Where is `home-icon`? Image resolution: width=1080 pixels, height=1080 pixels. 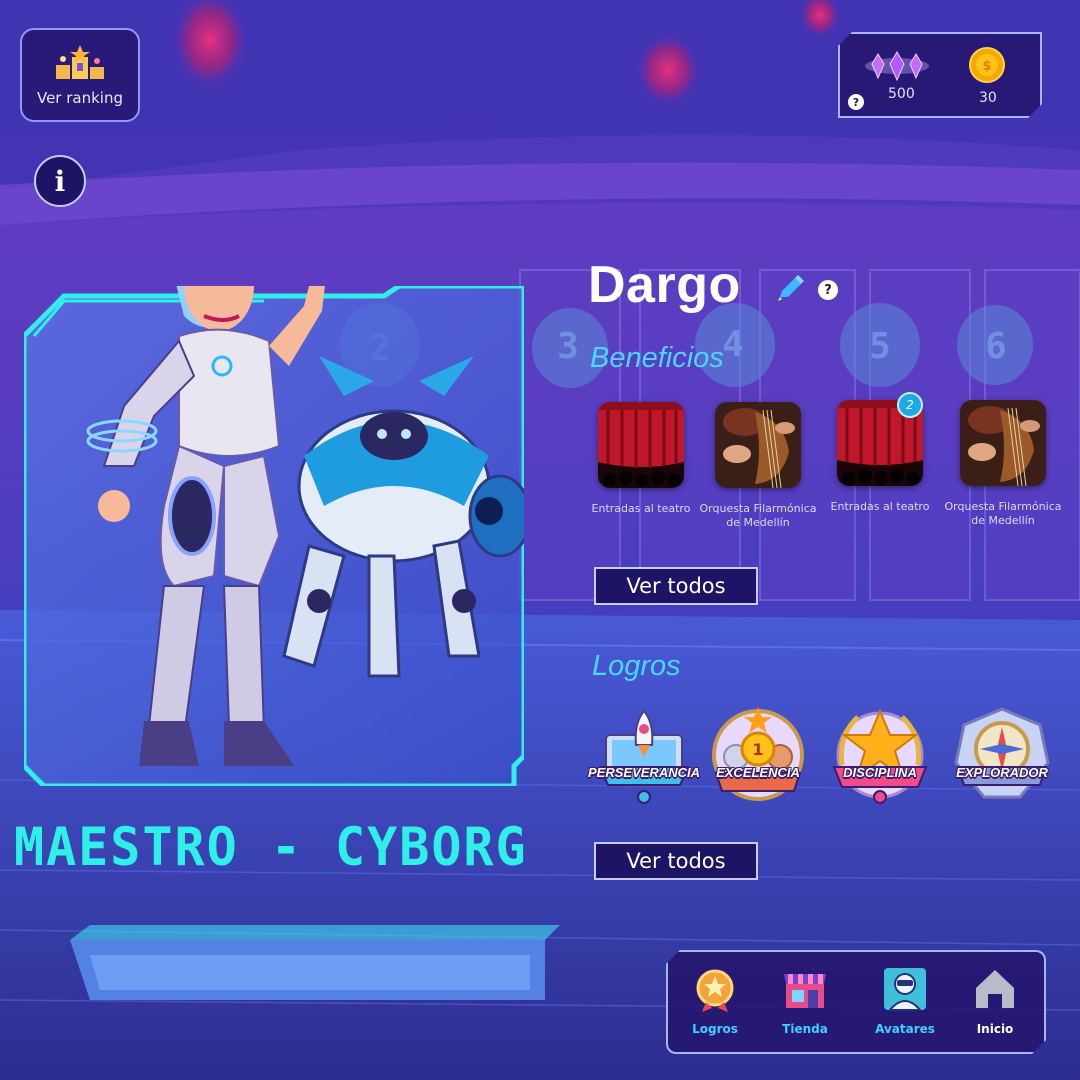
home-icon is located at coordinates (995, 989).